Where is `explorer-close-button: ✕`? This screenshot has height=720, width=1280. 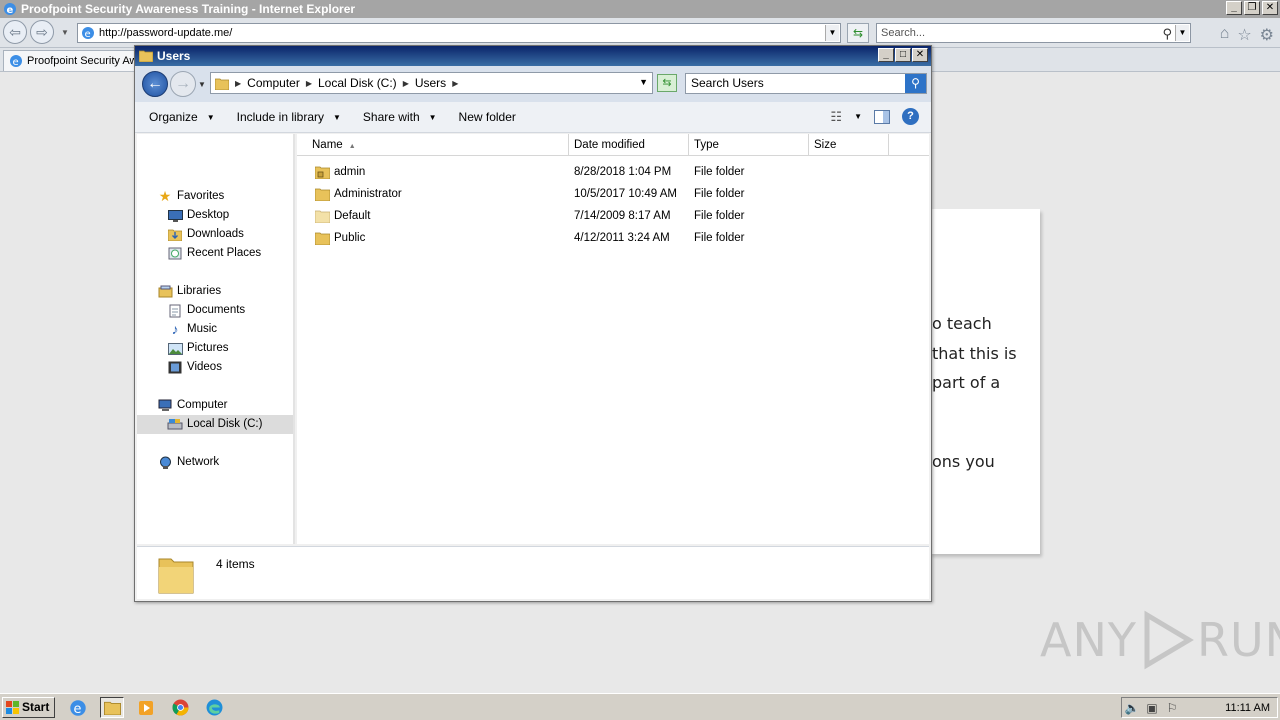
explorer-close-button: ✕ is located at coordinates (920, 55).